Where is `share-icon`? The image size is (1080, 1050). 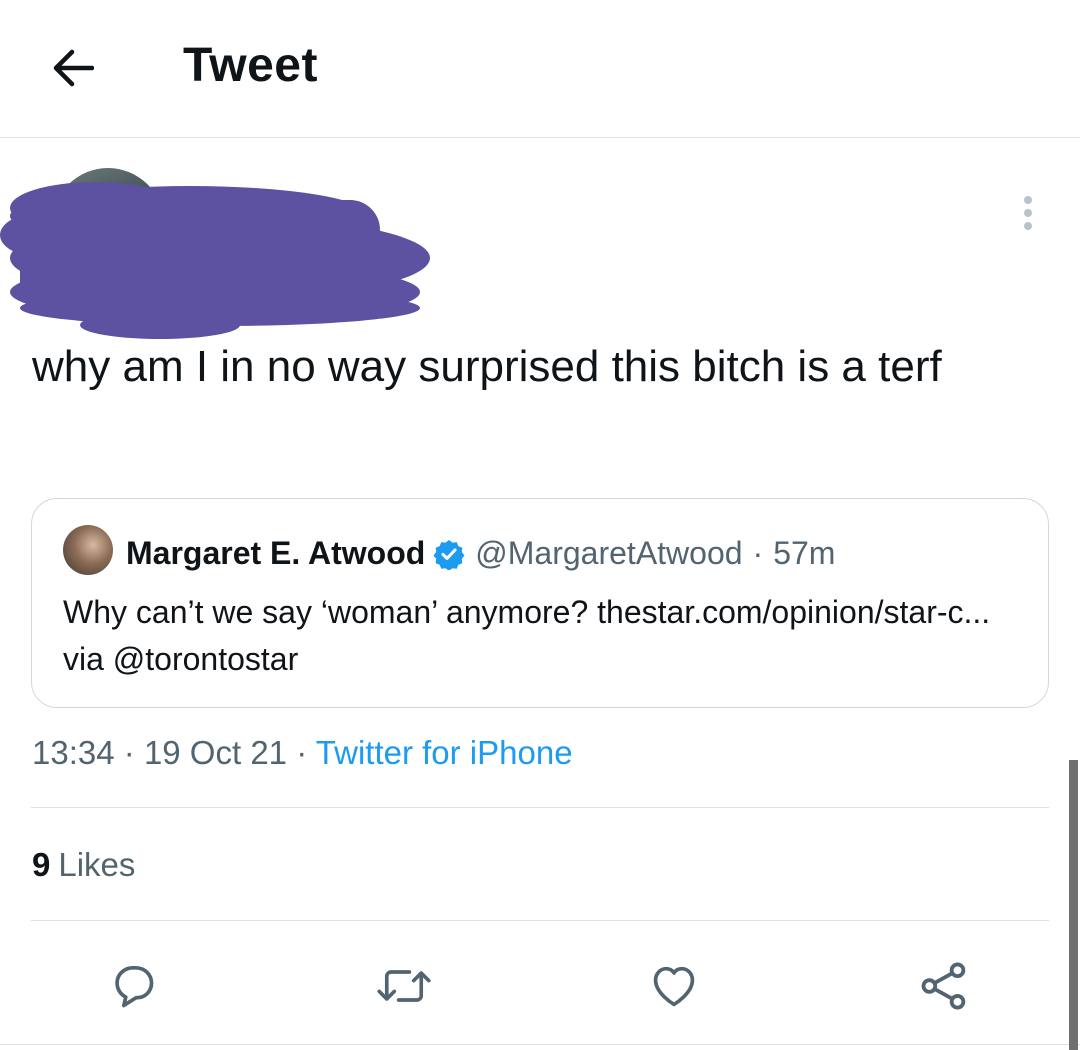 share-icon is located at coordinates (943, 986).